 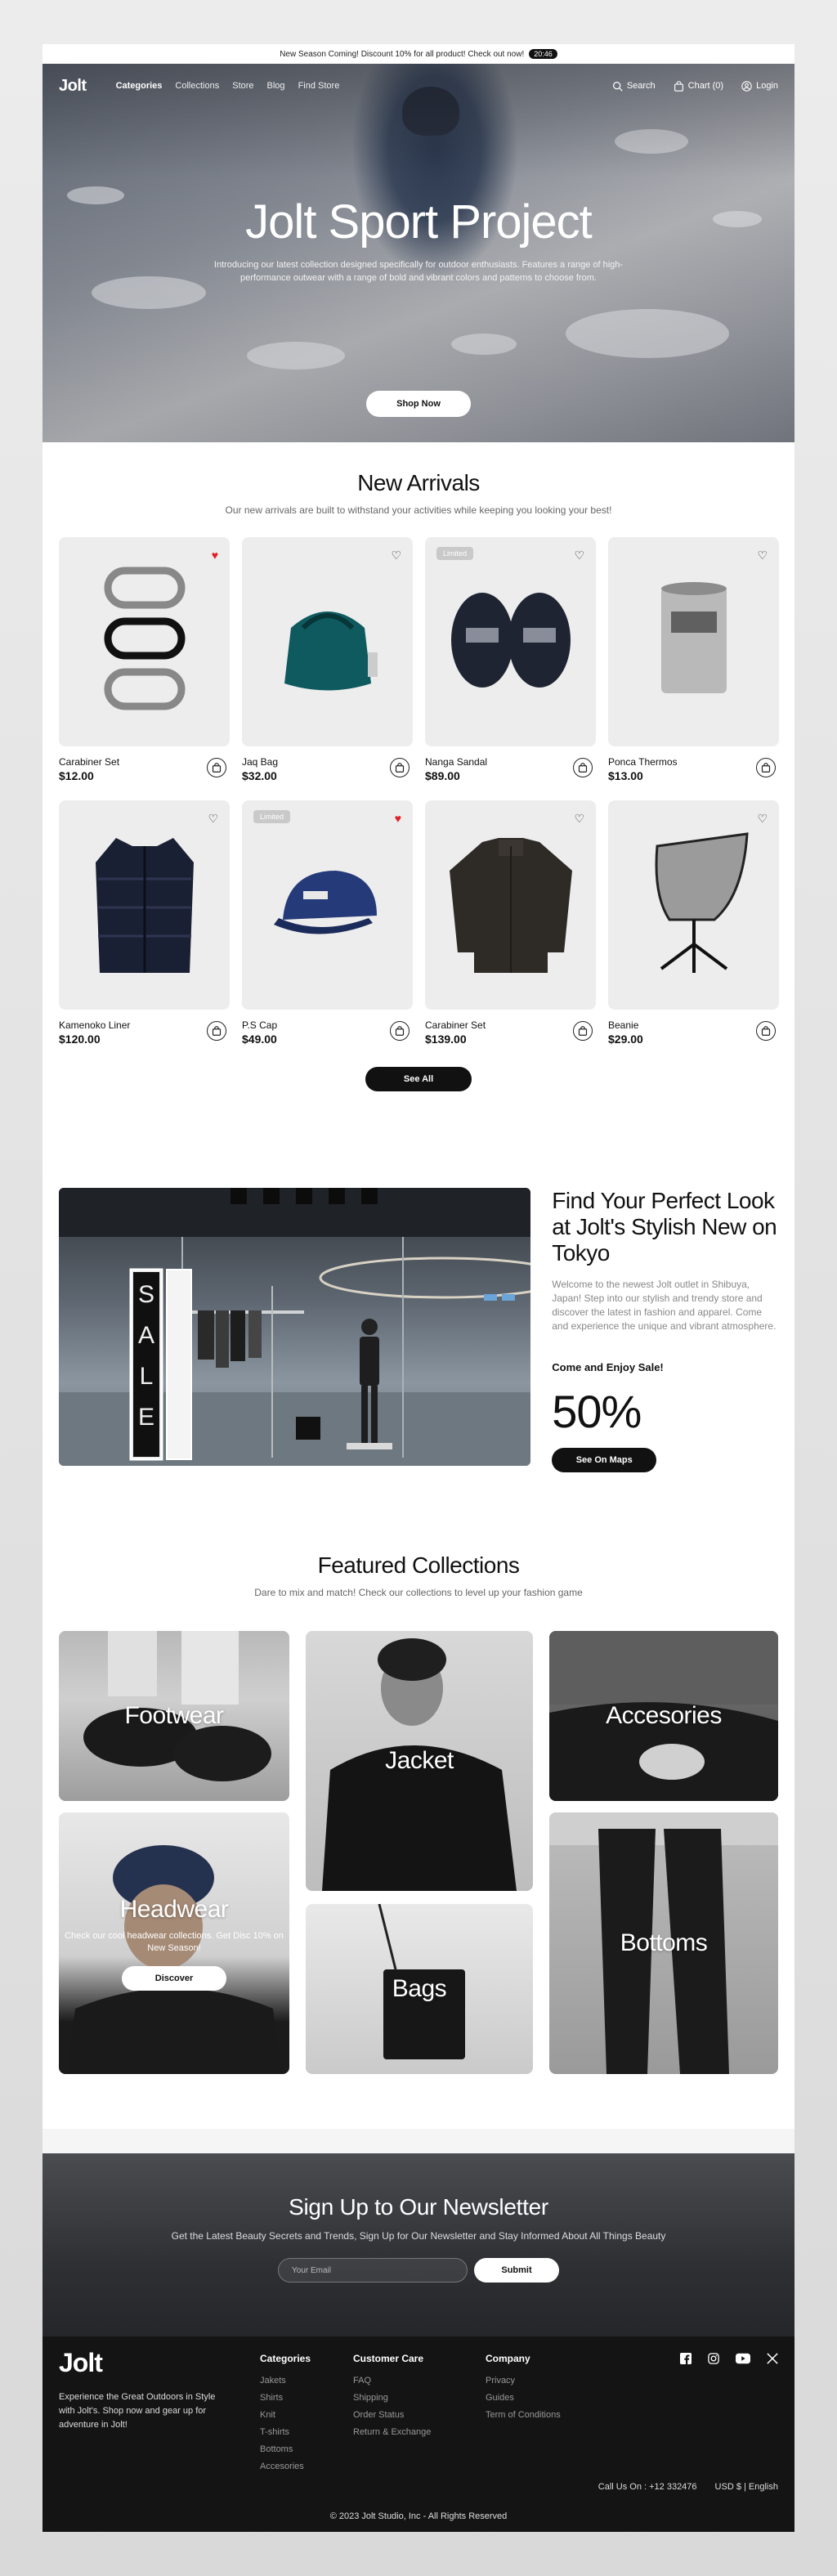 What do you see at coordinates (663, 1943) in the screenshot?
I see `tile-bottoms: Bottoms` at bounding box center [663, 1943].